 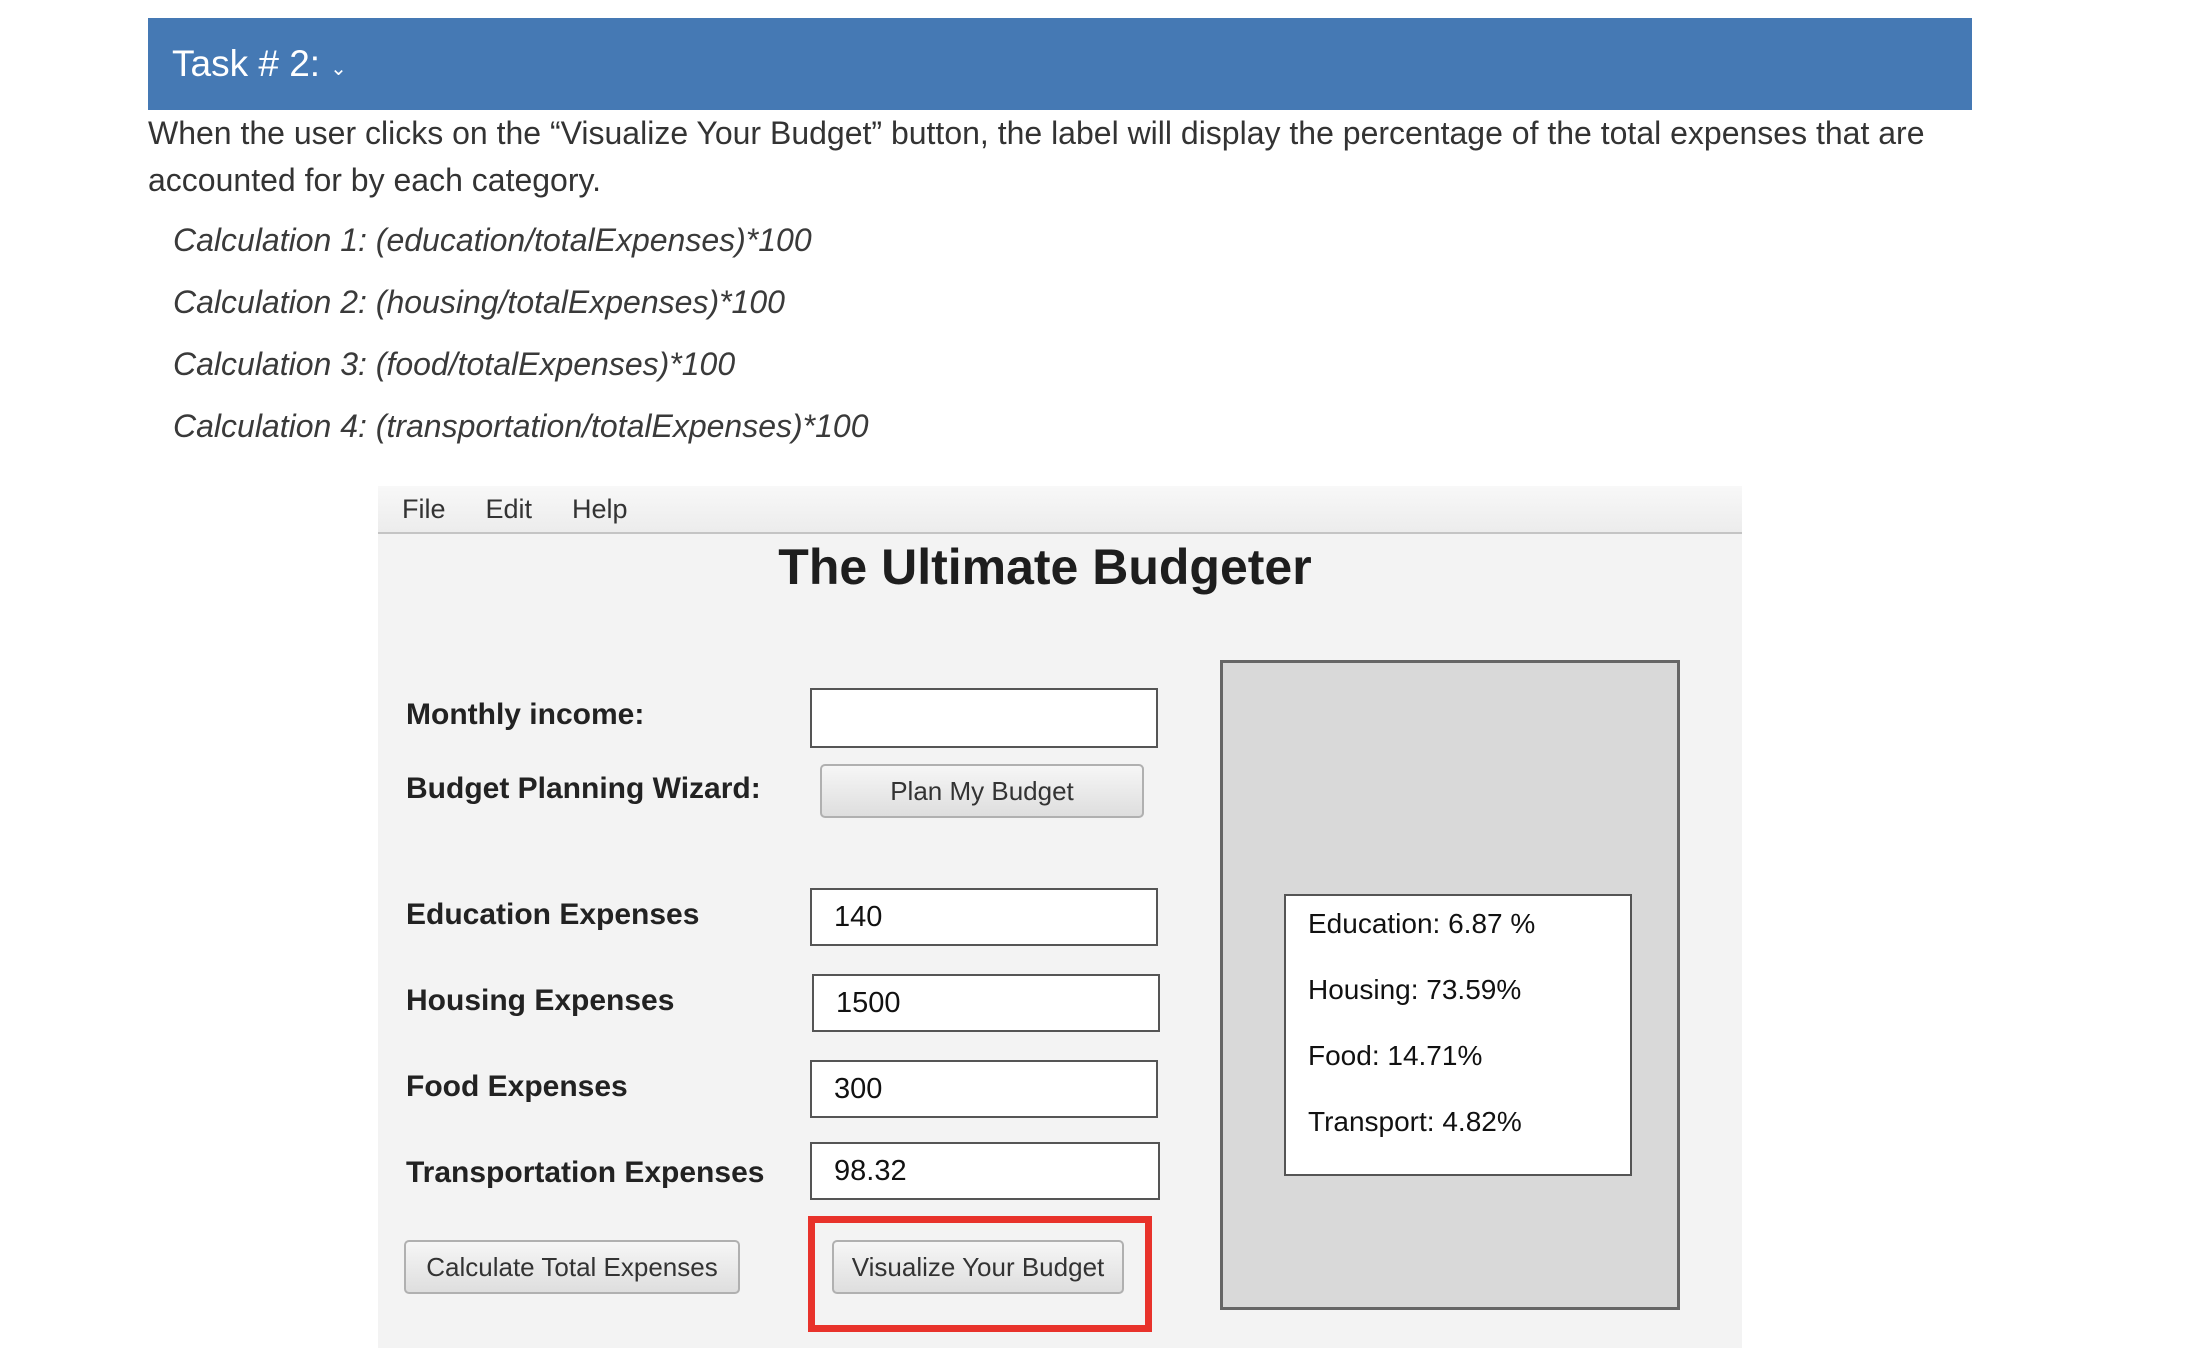 I want to click on monthly-income-label: Monthly income:, so click(x=525, y=714).